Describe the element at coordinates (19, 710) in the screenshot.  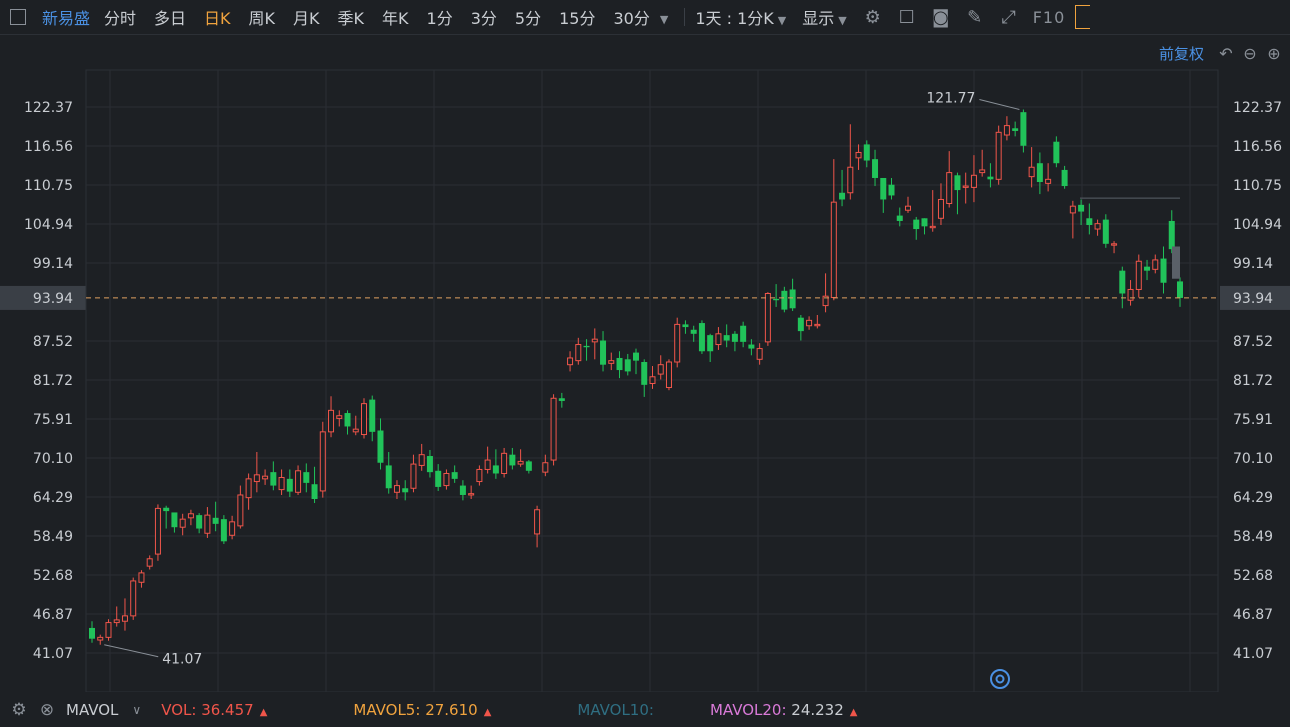
I see `gear-icon: ⚙` at that location.